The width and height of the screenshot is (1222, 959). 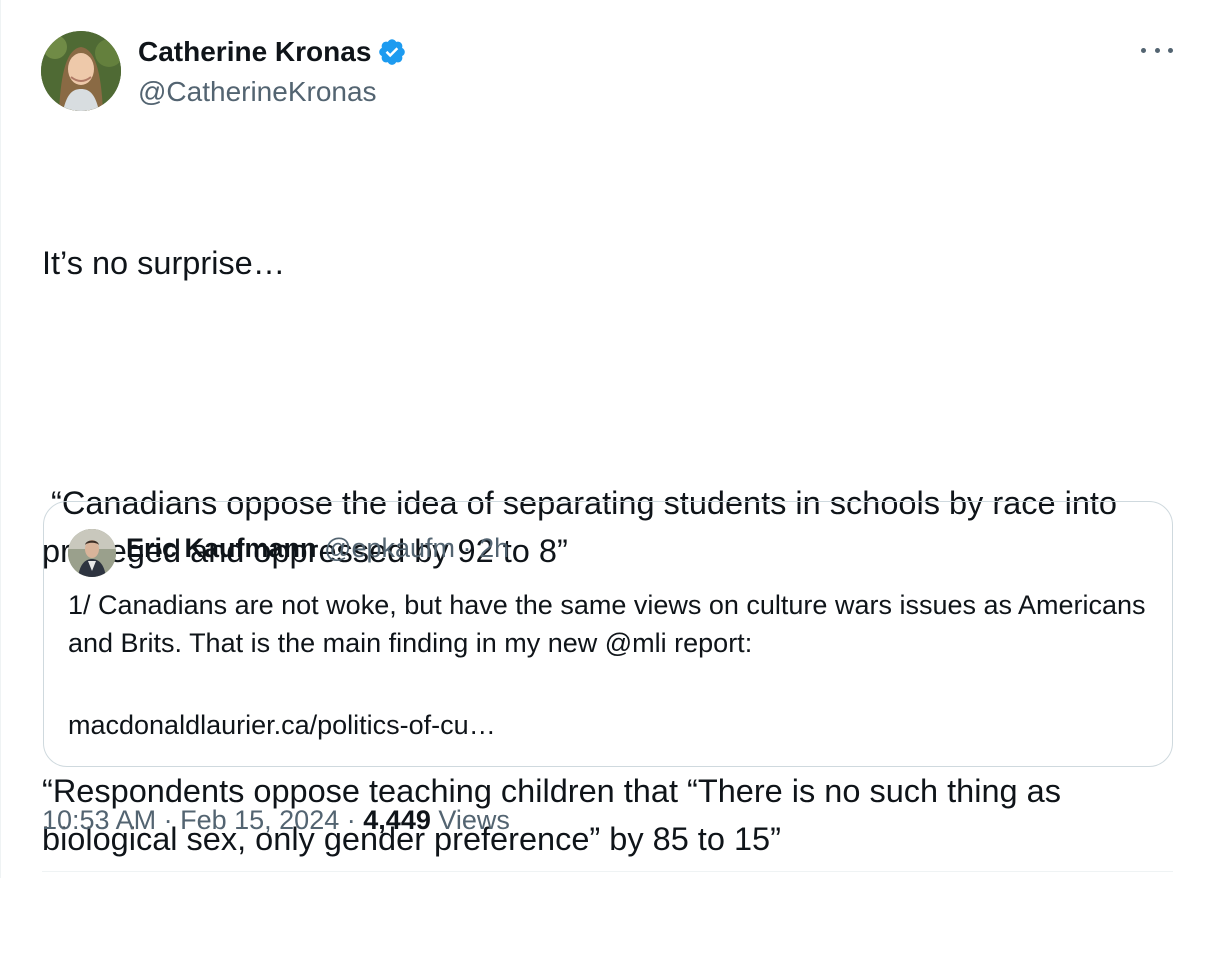 I want to click on quoted-header: Eric Kaufmann @epkaufm · 2h, so click(x=317, y=548).